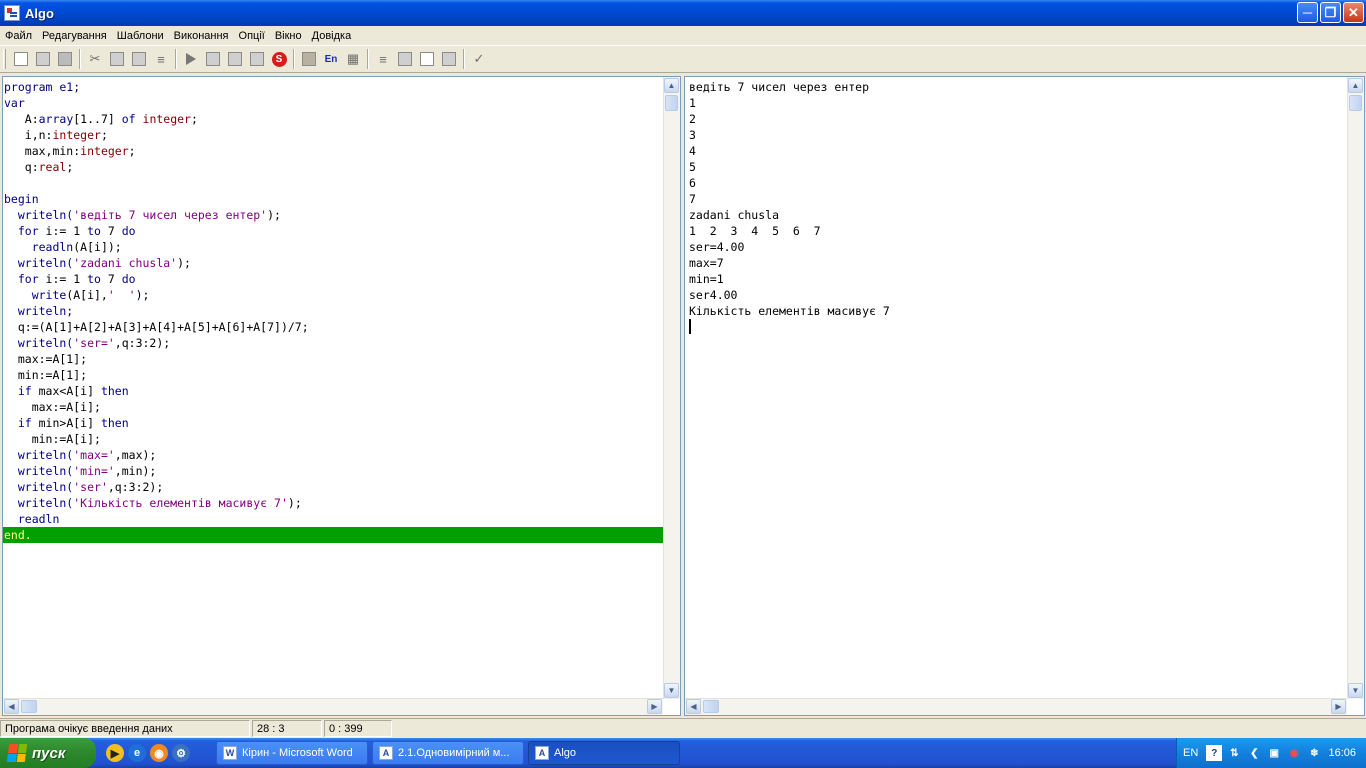 The height and width of the screenshot is (768, 1366). I want to click on code-line: writeln('ser=',q:3:2);, so click(333, 343).